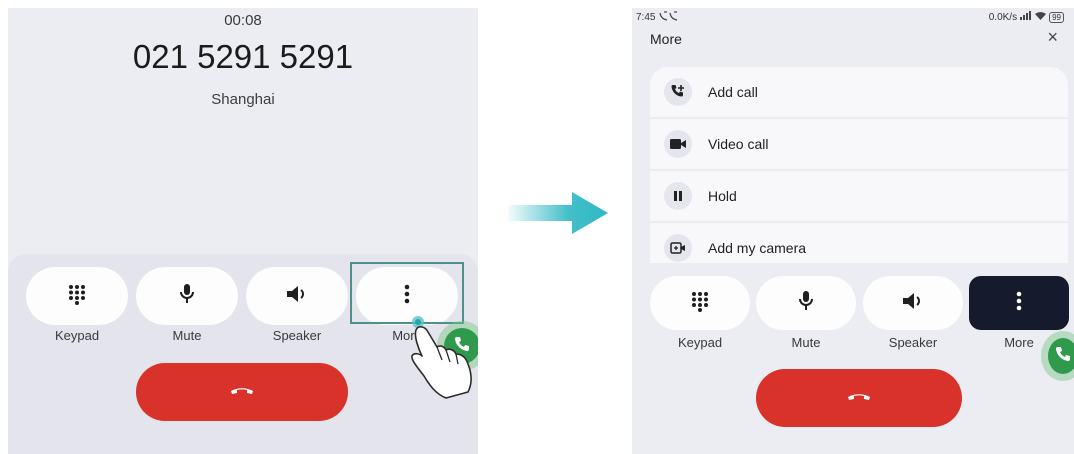  Describe the element at coordinates (738, 144) in the screenshot. I see `menu-label-video-call: Video call` at that location.